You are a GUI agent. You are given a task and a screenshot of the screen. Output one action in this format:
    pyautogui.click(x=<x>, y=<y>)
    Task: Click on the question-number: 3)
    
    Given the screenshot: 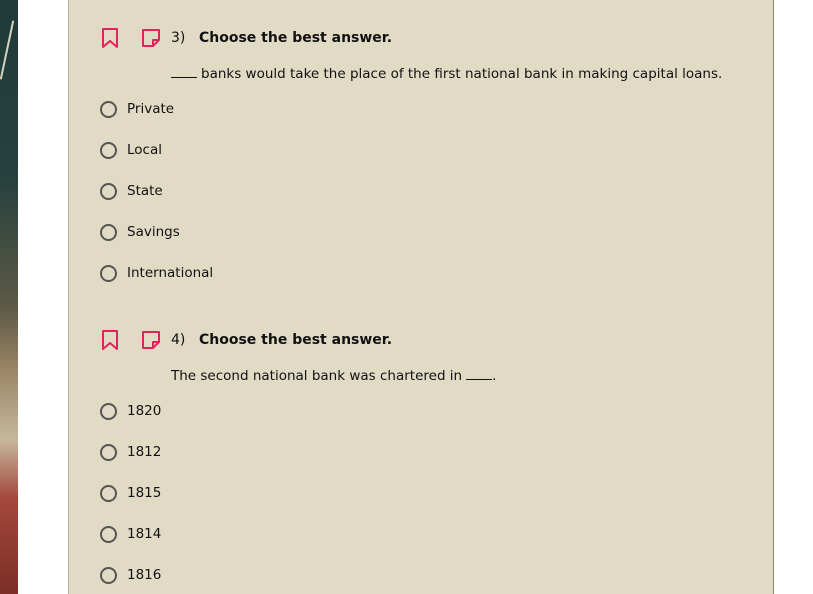 What is the action you would take?
    pyautogui.click(x=178, y=38)
    